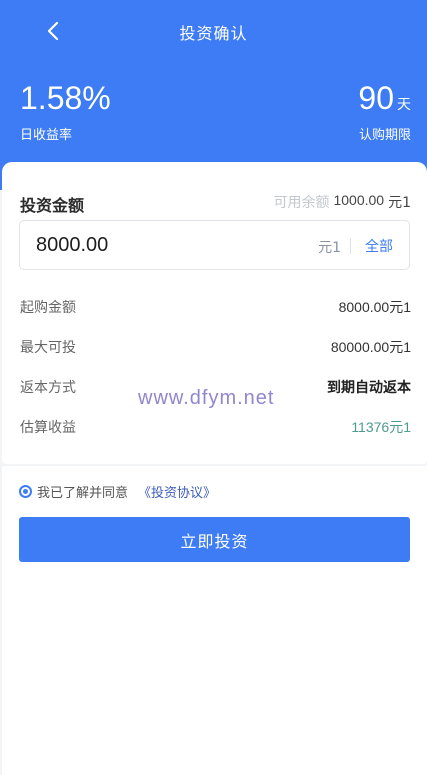 The height and width of the screenshot is (775, 427). Describe the element at coordinates (404, 104) in the screenshot. I see `period-unit: 天` at that location.